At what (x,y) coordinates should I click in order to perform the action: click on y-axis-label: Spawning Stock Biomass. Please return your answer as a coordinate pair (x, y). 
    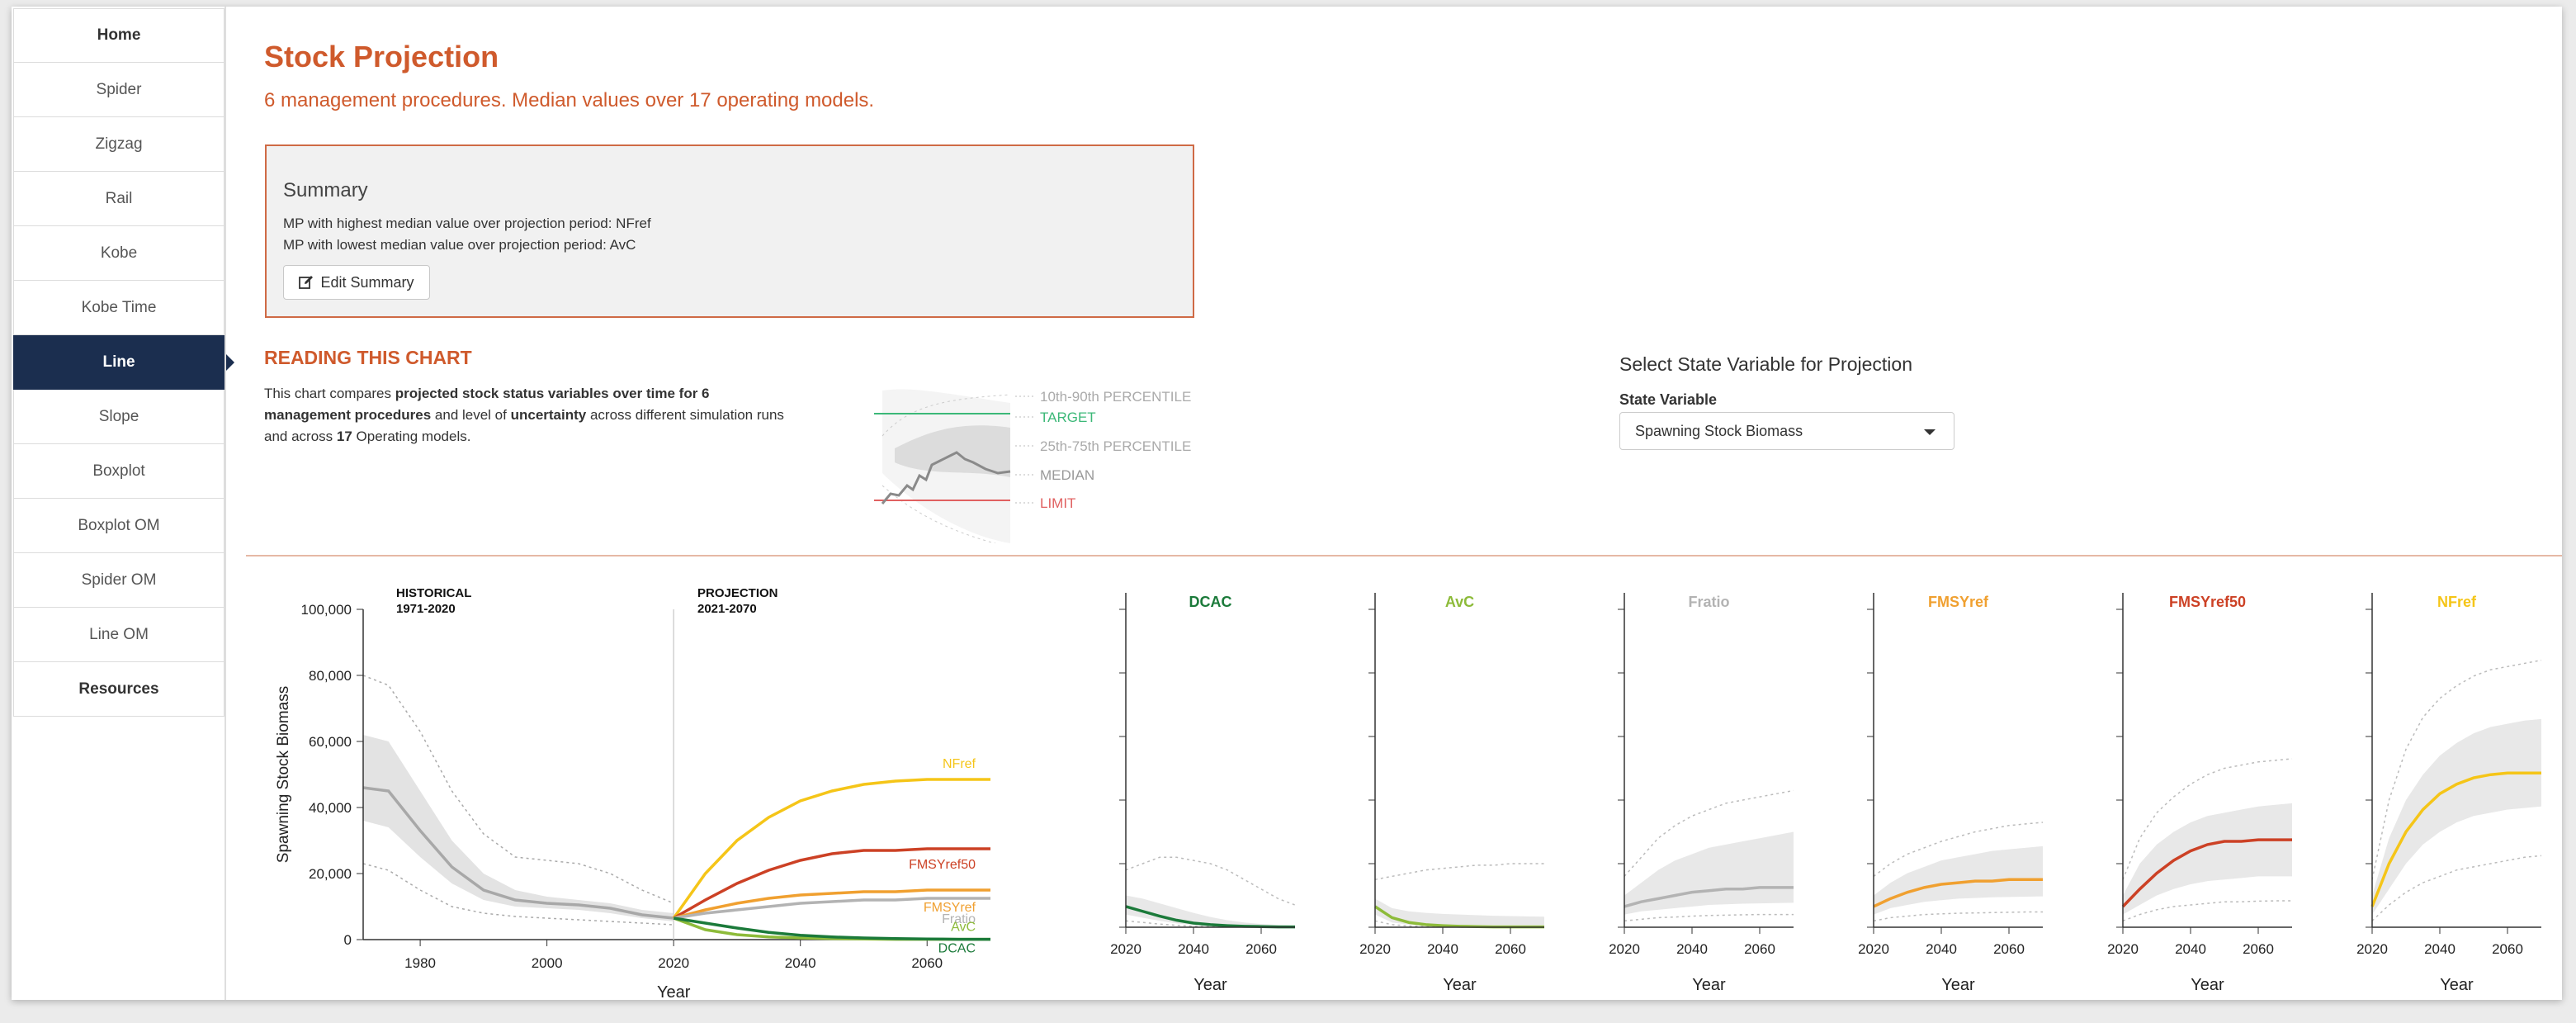
    Looking at the image, I should click on (283, 774).